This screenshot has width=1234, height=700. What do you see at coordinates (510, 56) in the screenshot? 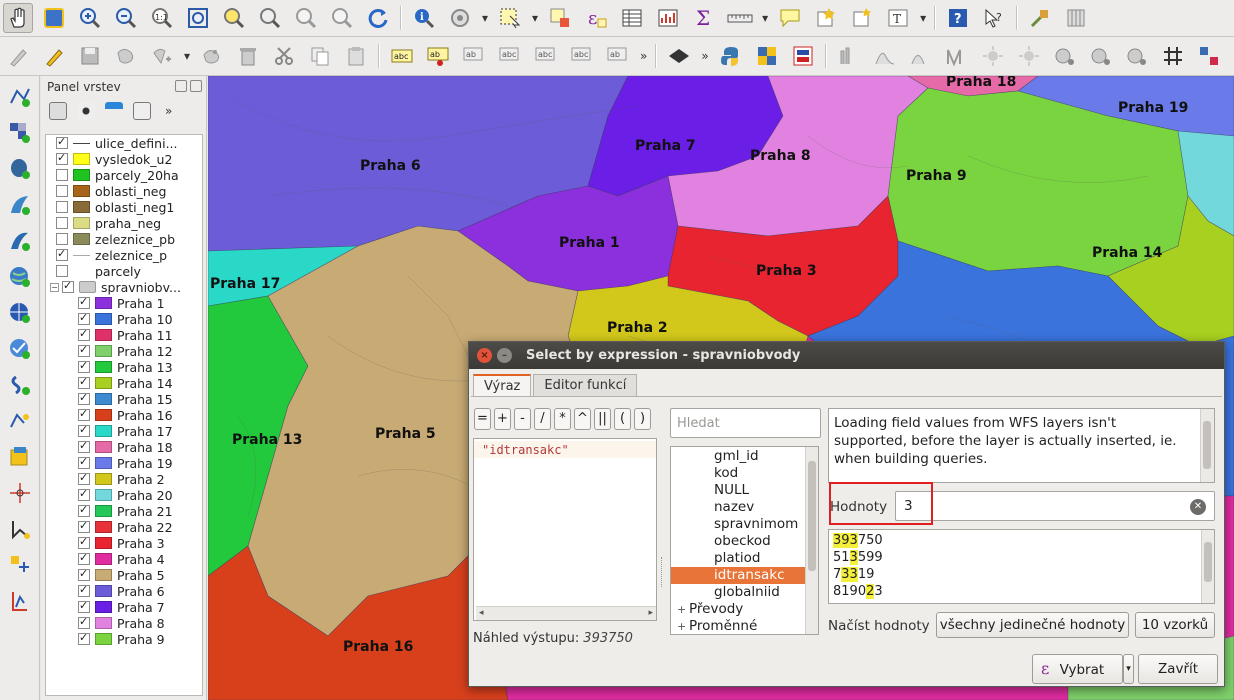
I see `show-hide-label-icon: abc` at bounding box center [510, 56].